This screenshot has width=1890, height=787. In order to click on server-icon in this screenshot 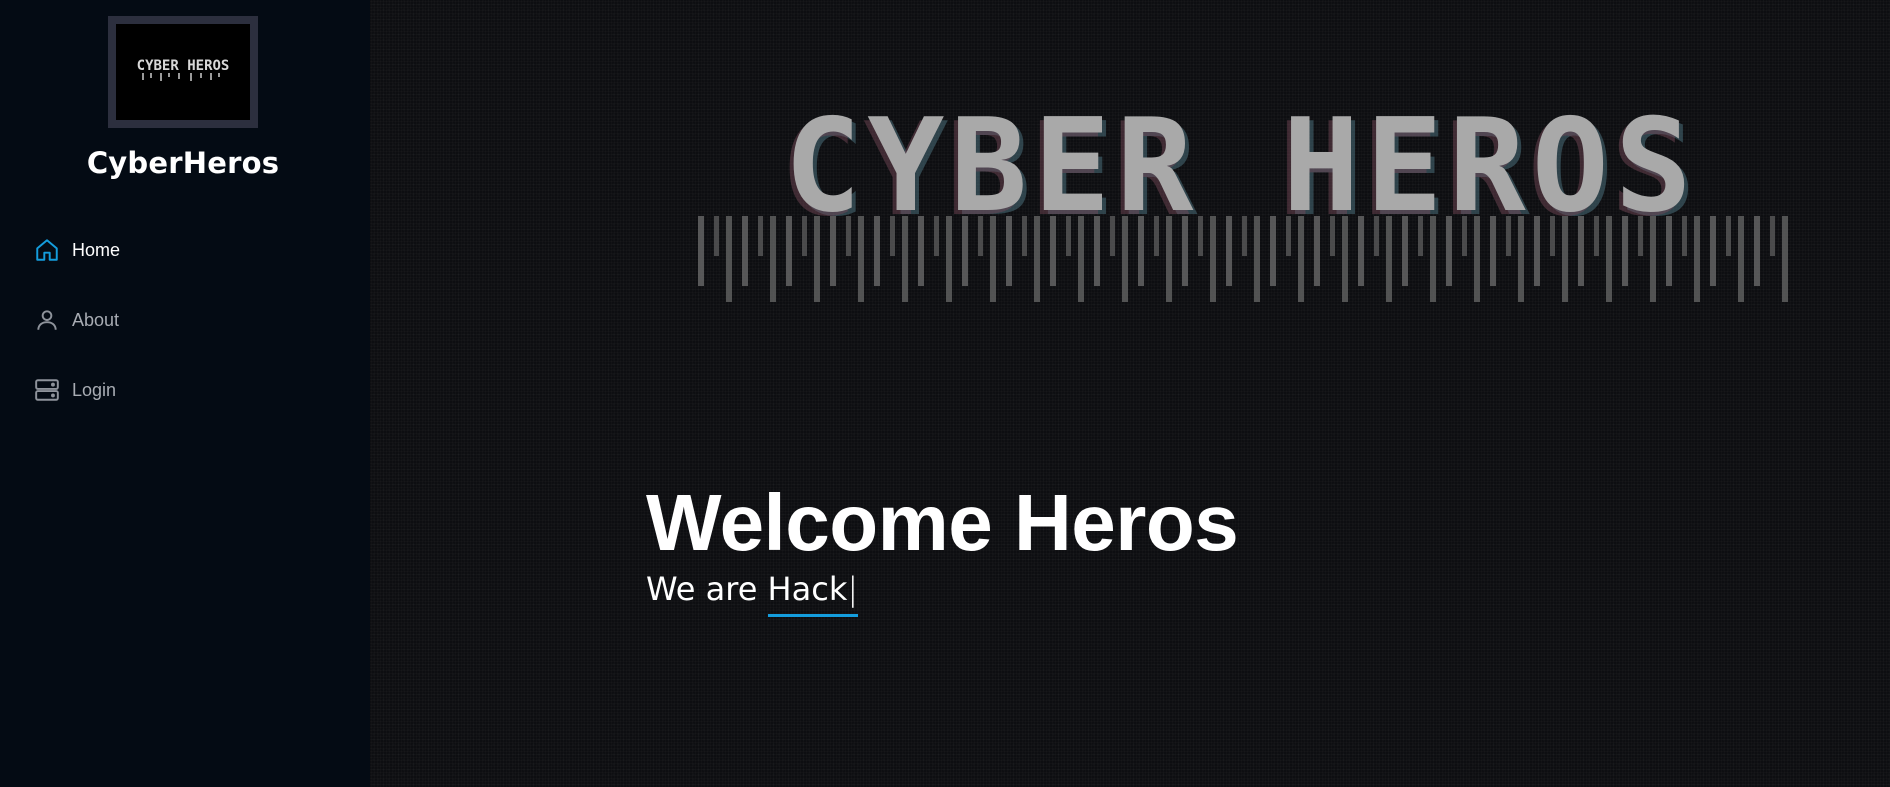, I will do `click(47, 390)`.